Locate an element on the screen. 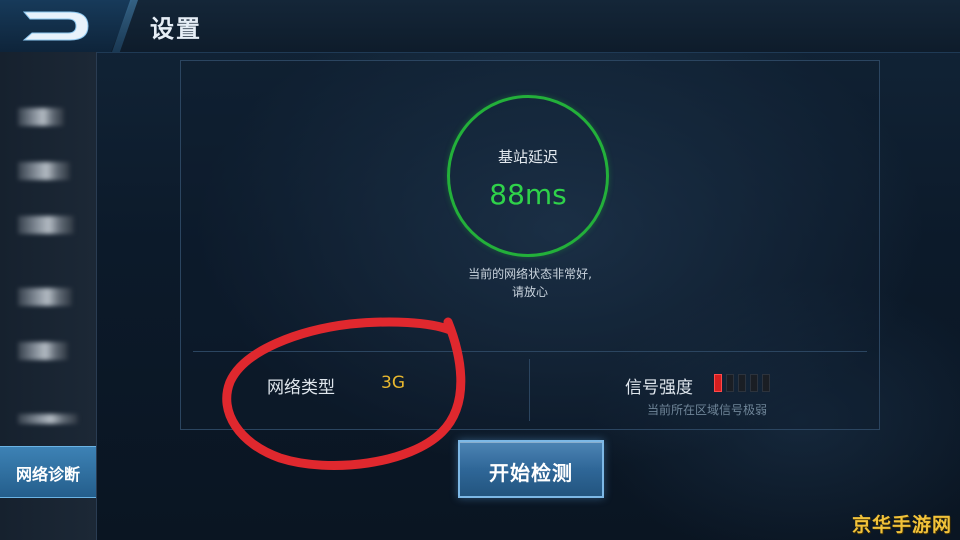 This screenshot has width=960, height=540. sidebar-item-network-diagnosis: 网络诊断 is located at coordinates (48, 472).